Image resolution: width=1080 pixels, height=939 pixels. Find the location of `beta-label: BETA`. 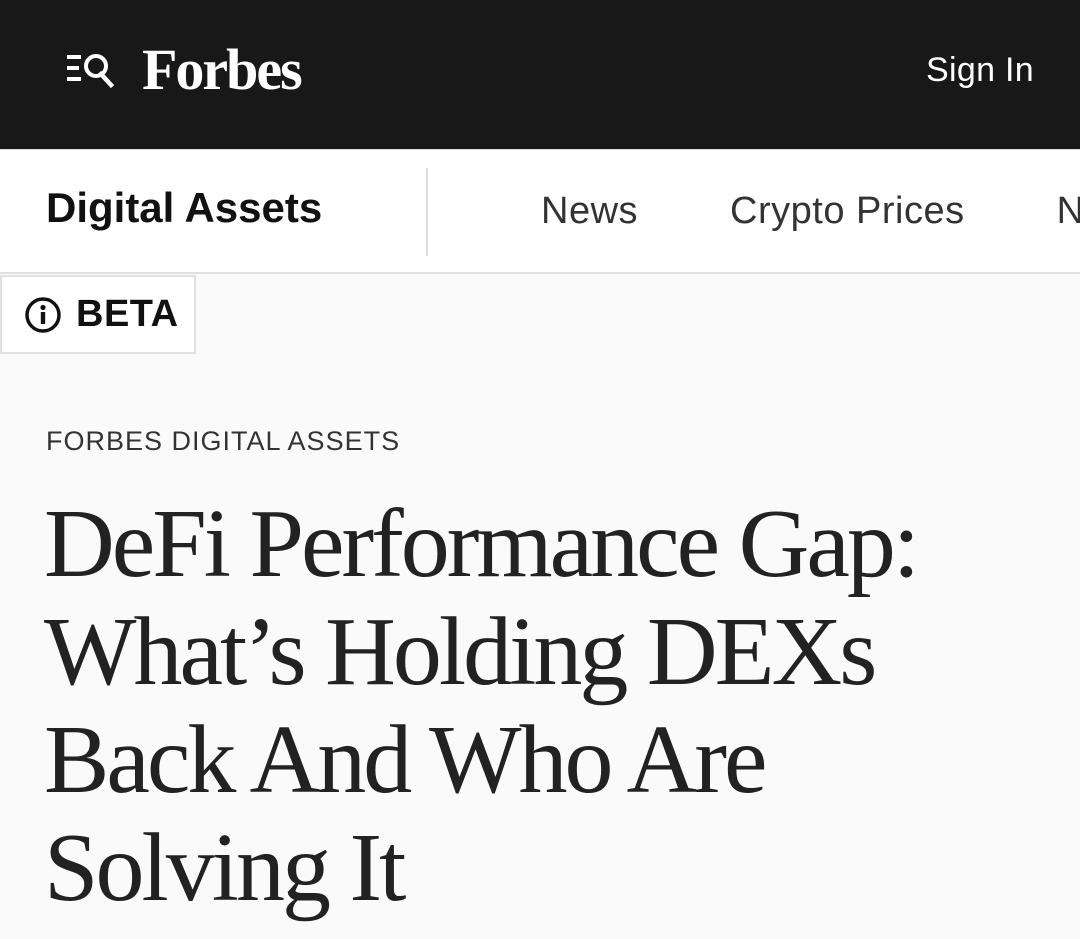

beta-label: BETA is located at coordinates (127, 314).